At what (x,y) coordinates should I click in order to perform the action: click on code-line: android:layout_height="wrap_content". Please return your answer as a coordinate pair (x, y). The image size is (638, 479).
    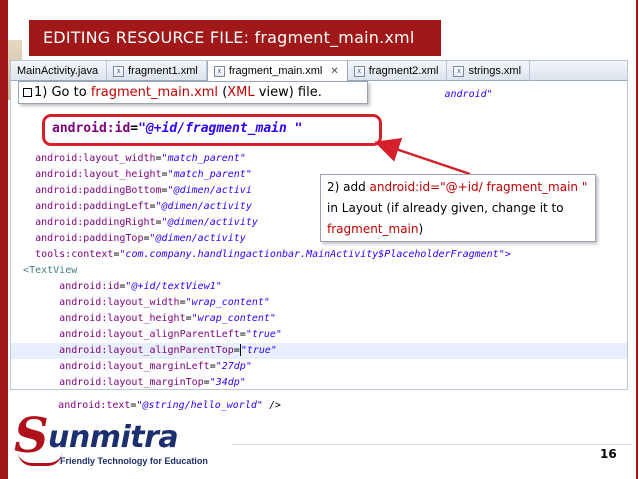
    Looking at the image, I should click on (167, 318).